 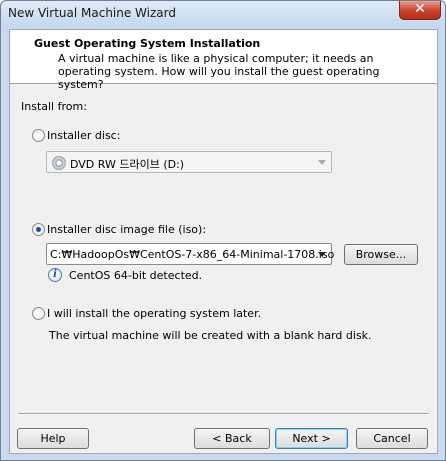 I want to click on back-button: < Back, so click(x=232, y=438).